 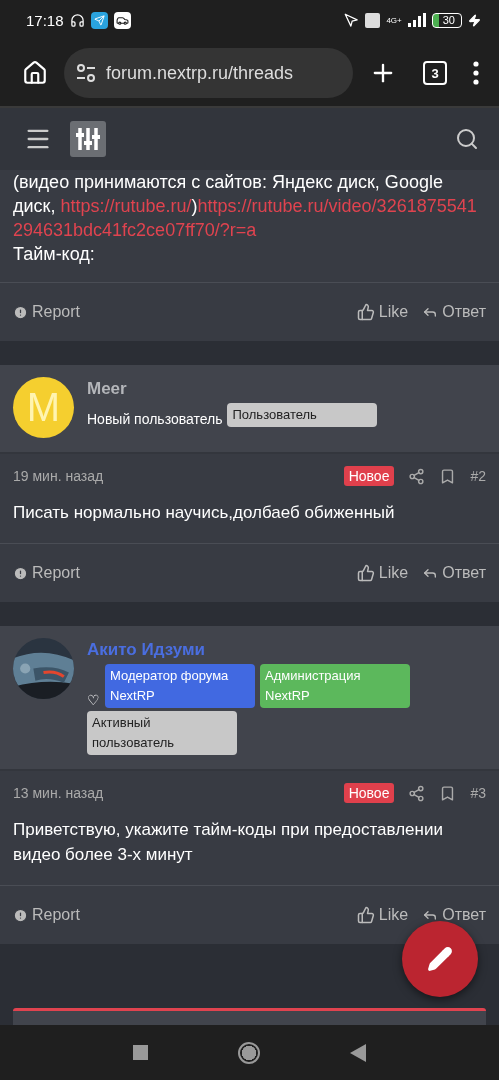 What do you see at coordinates (93, 700) in the screenshot?
I see `user-title: ♡` at bounding box center [93, 700].